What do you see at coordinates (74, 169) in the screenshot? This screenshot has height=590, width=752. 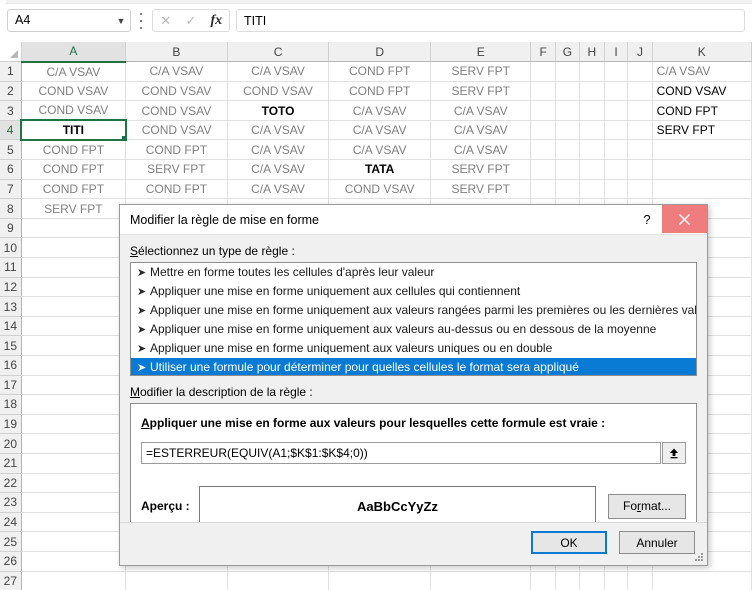 I see `cell-A6: COND FPT` at bounding box center [74, 169].